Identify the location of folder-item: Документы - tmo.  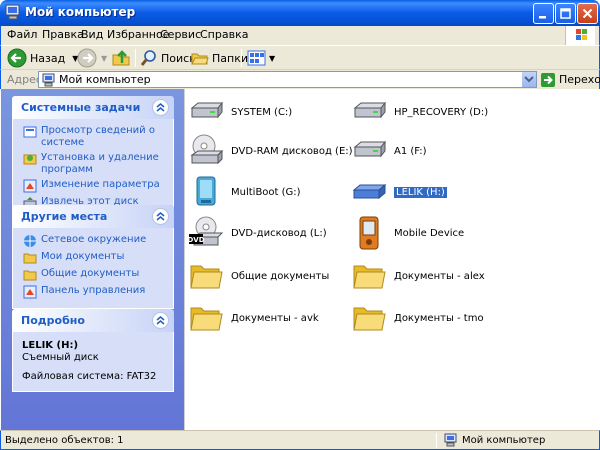
(451, 318).